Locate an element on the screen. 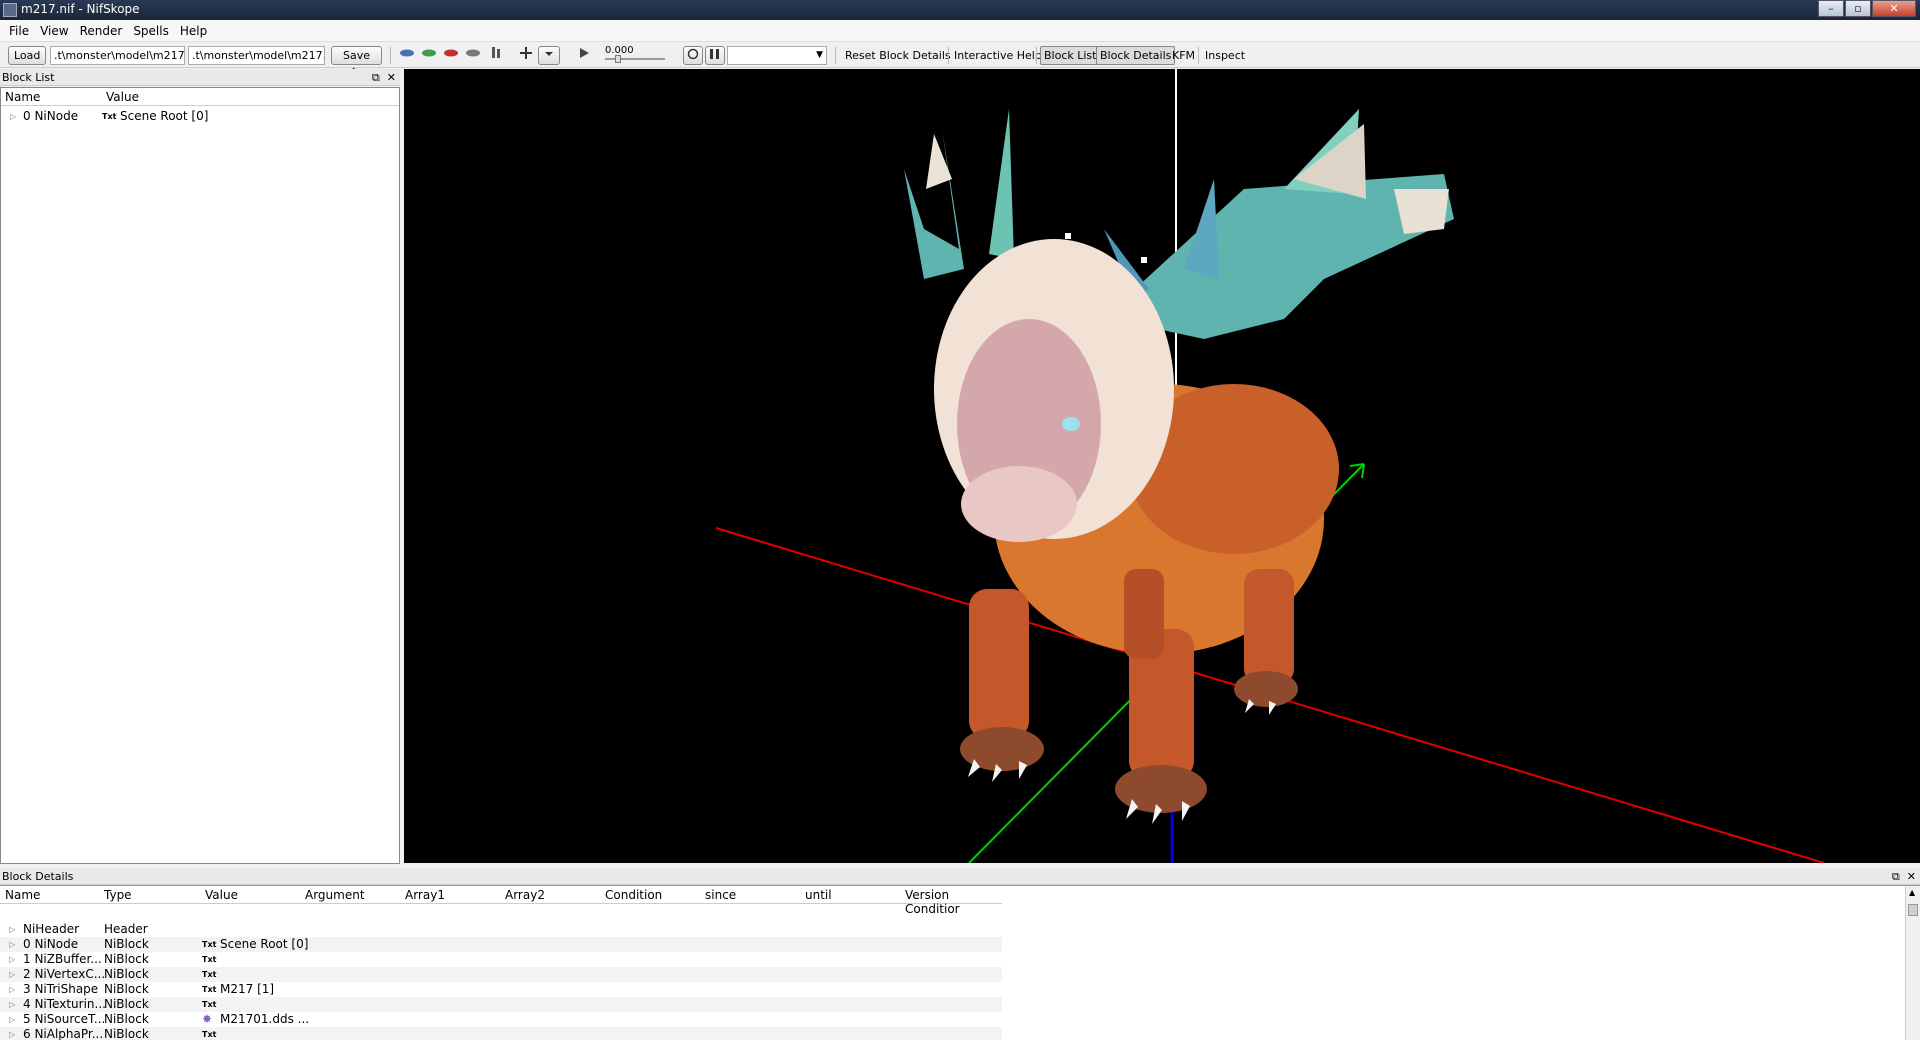 The height and width of the screenshot is (1040, 1920). table-row: ▷ 3 NiTriShape NiBlock Txt M217 [1] is located at coordinates (501, 989).